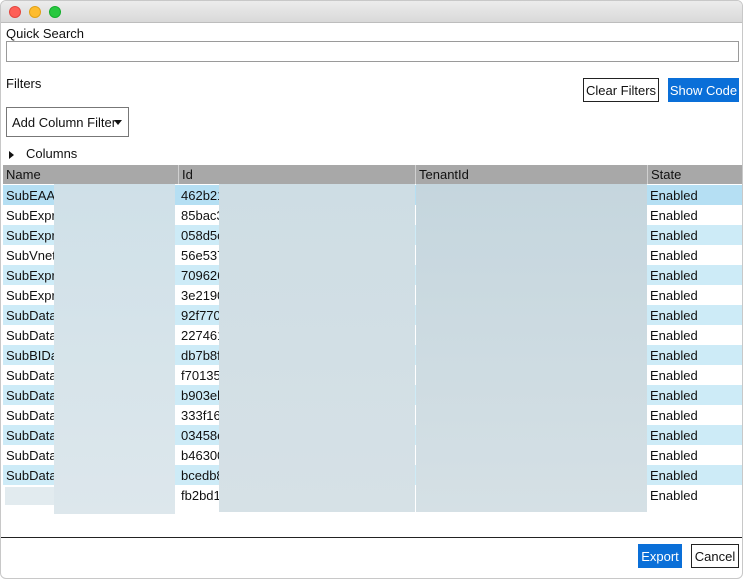  What do you see at coordinates (45, 33) in the screenshot?
I see `quick-search-label: Quick Search` at bounding box center [45, 33].